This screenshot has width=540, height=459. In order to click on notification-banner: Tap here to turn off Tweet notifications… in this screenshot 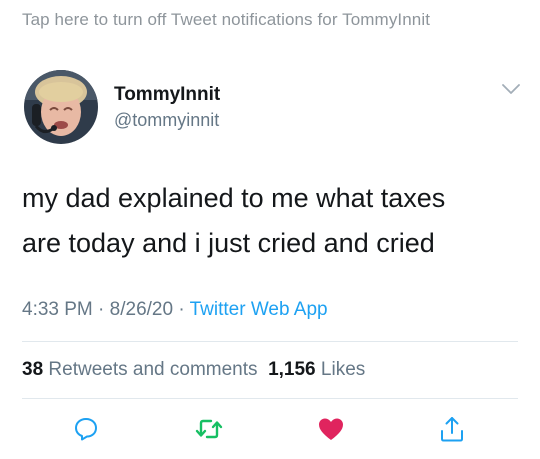, I will do `click(226, 20)`.